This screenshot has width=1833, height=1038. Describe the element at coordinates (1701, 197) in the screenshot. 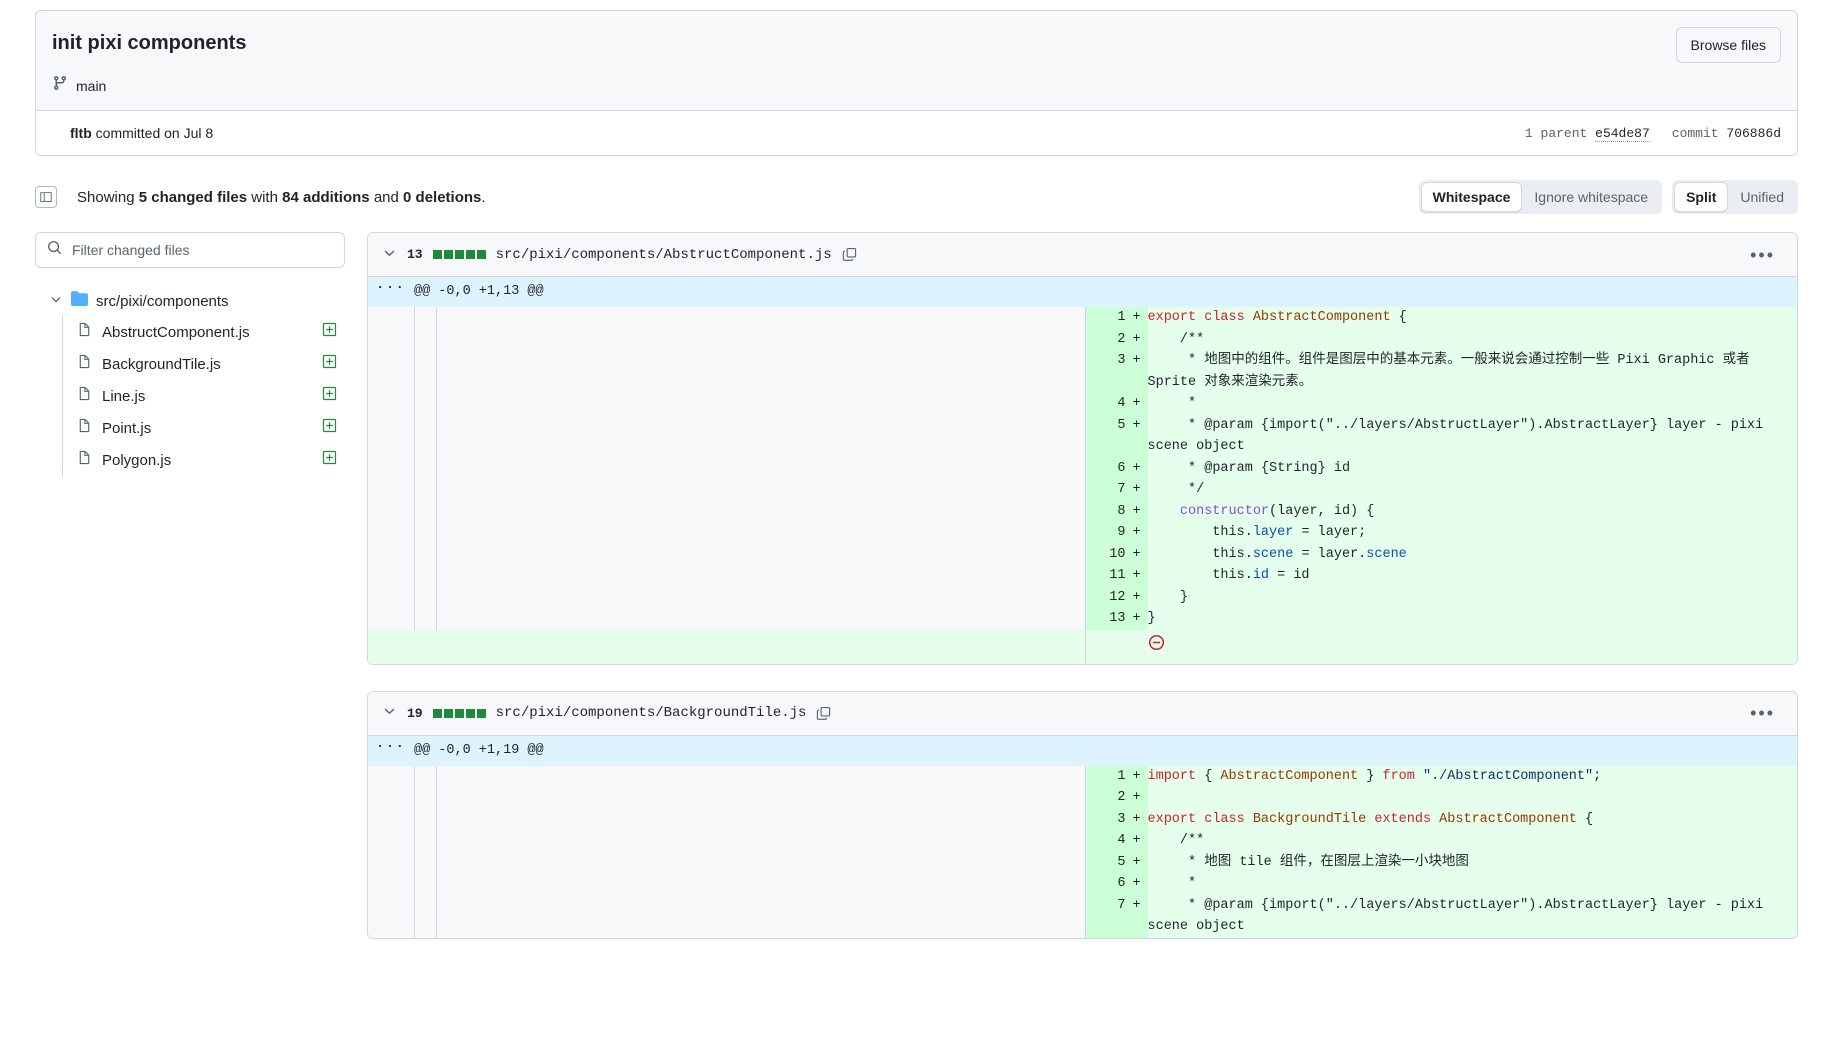

I see `tab-split: Split` at that location.